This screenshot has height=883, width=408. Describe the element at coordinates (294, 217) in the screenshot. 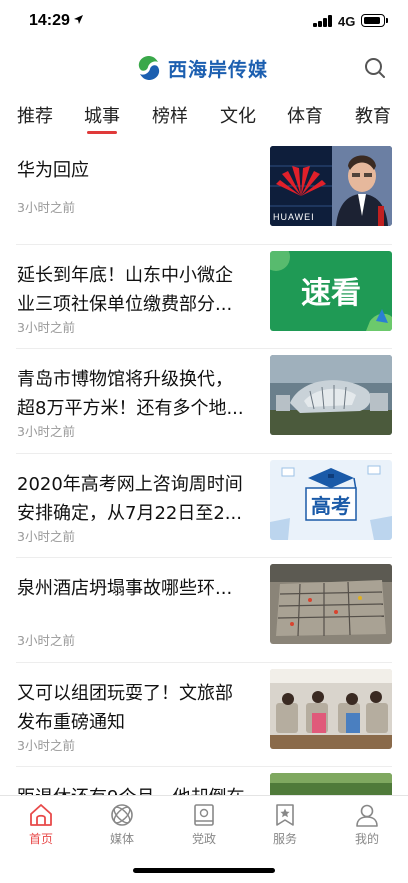

I see `svg-text: HUAWEI` at that location.